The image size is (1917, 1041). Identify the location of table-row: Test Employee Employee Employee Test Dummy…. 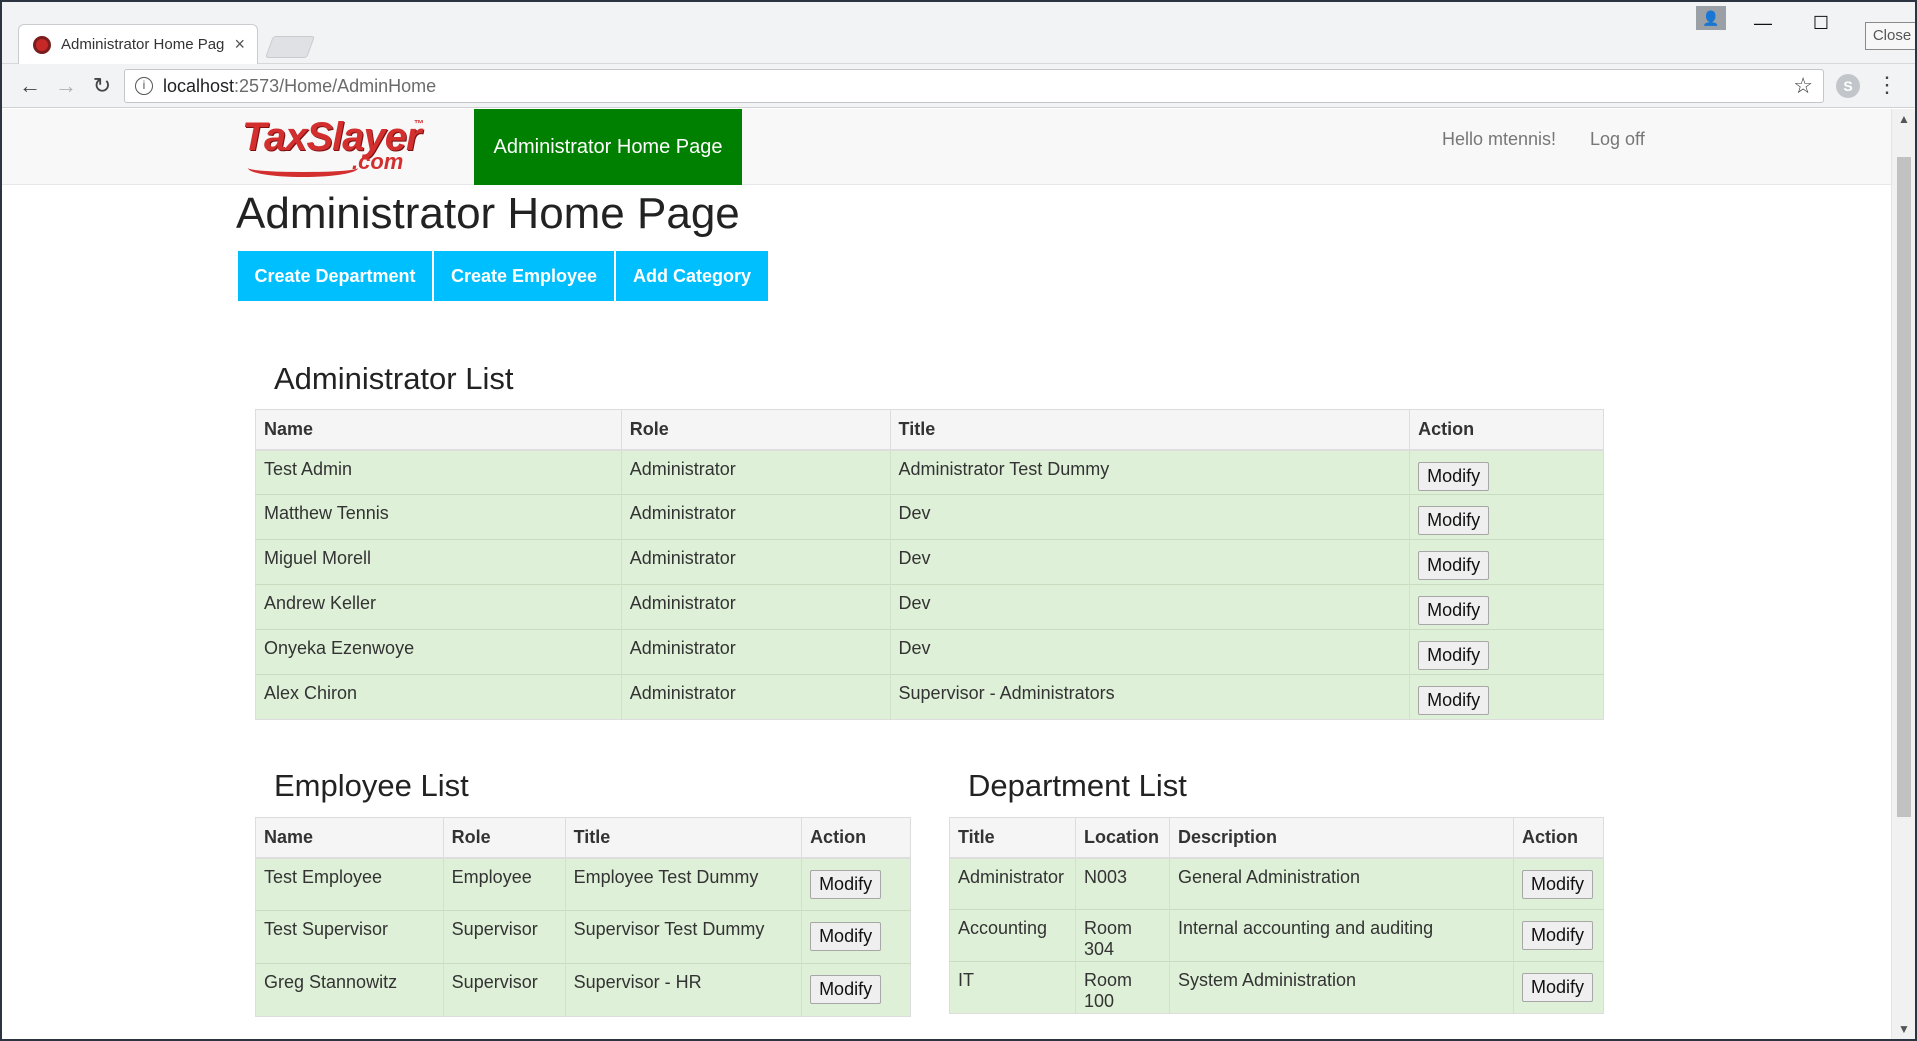
(583, 884).